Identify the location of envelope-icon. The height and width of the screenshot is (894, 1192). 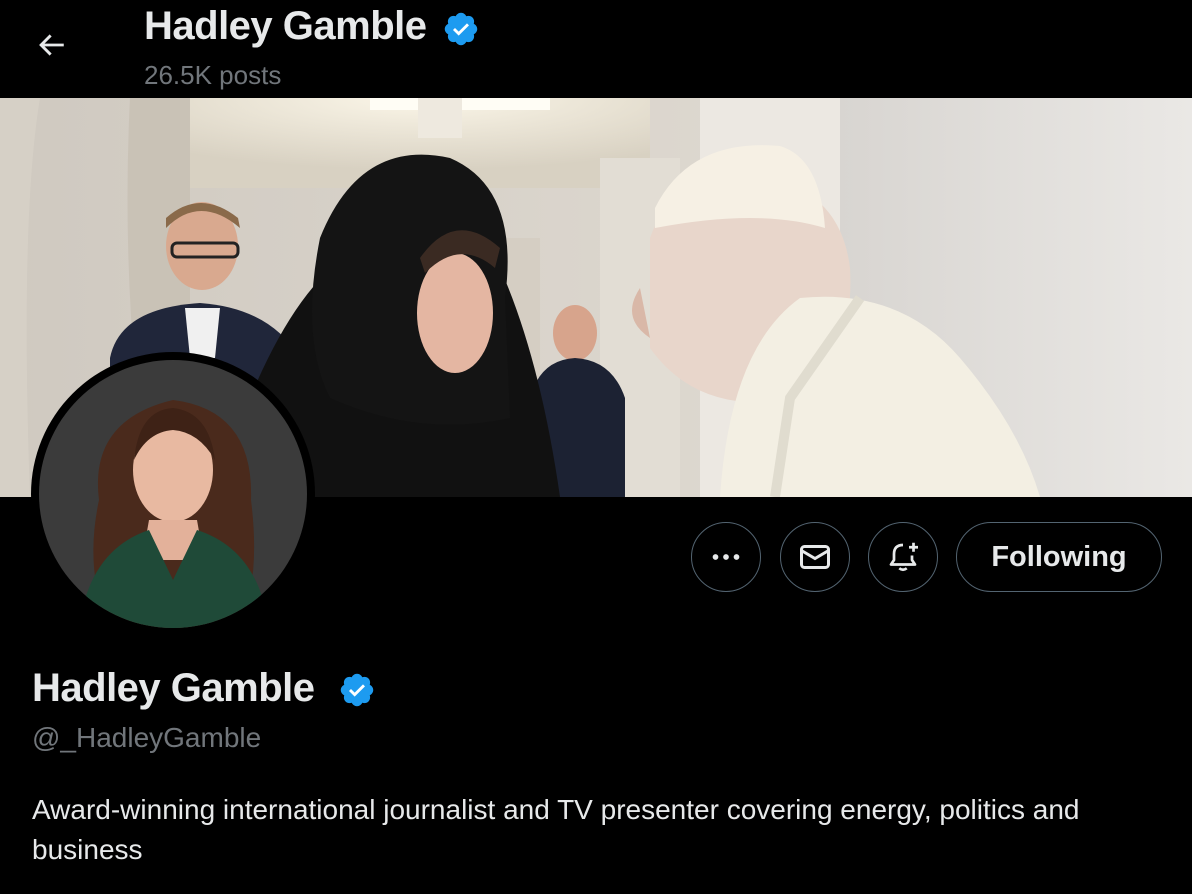
(815, 557).